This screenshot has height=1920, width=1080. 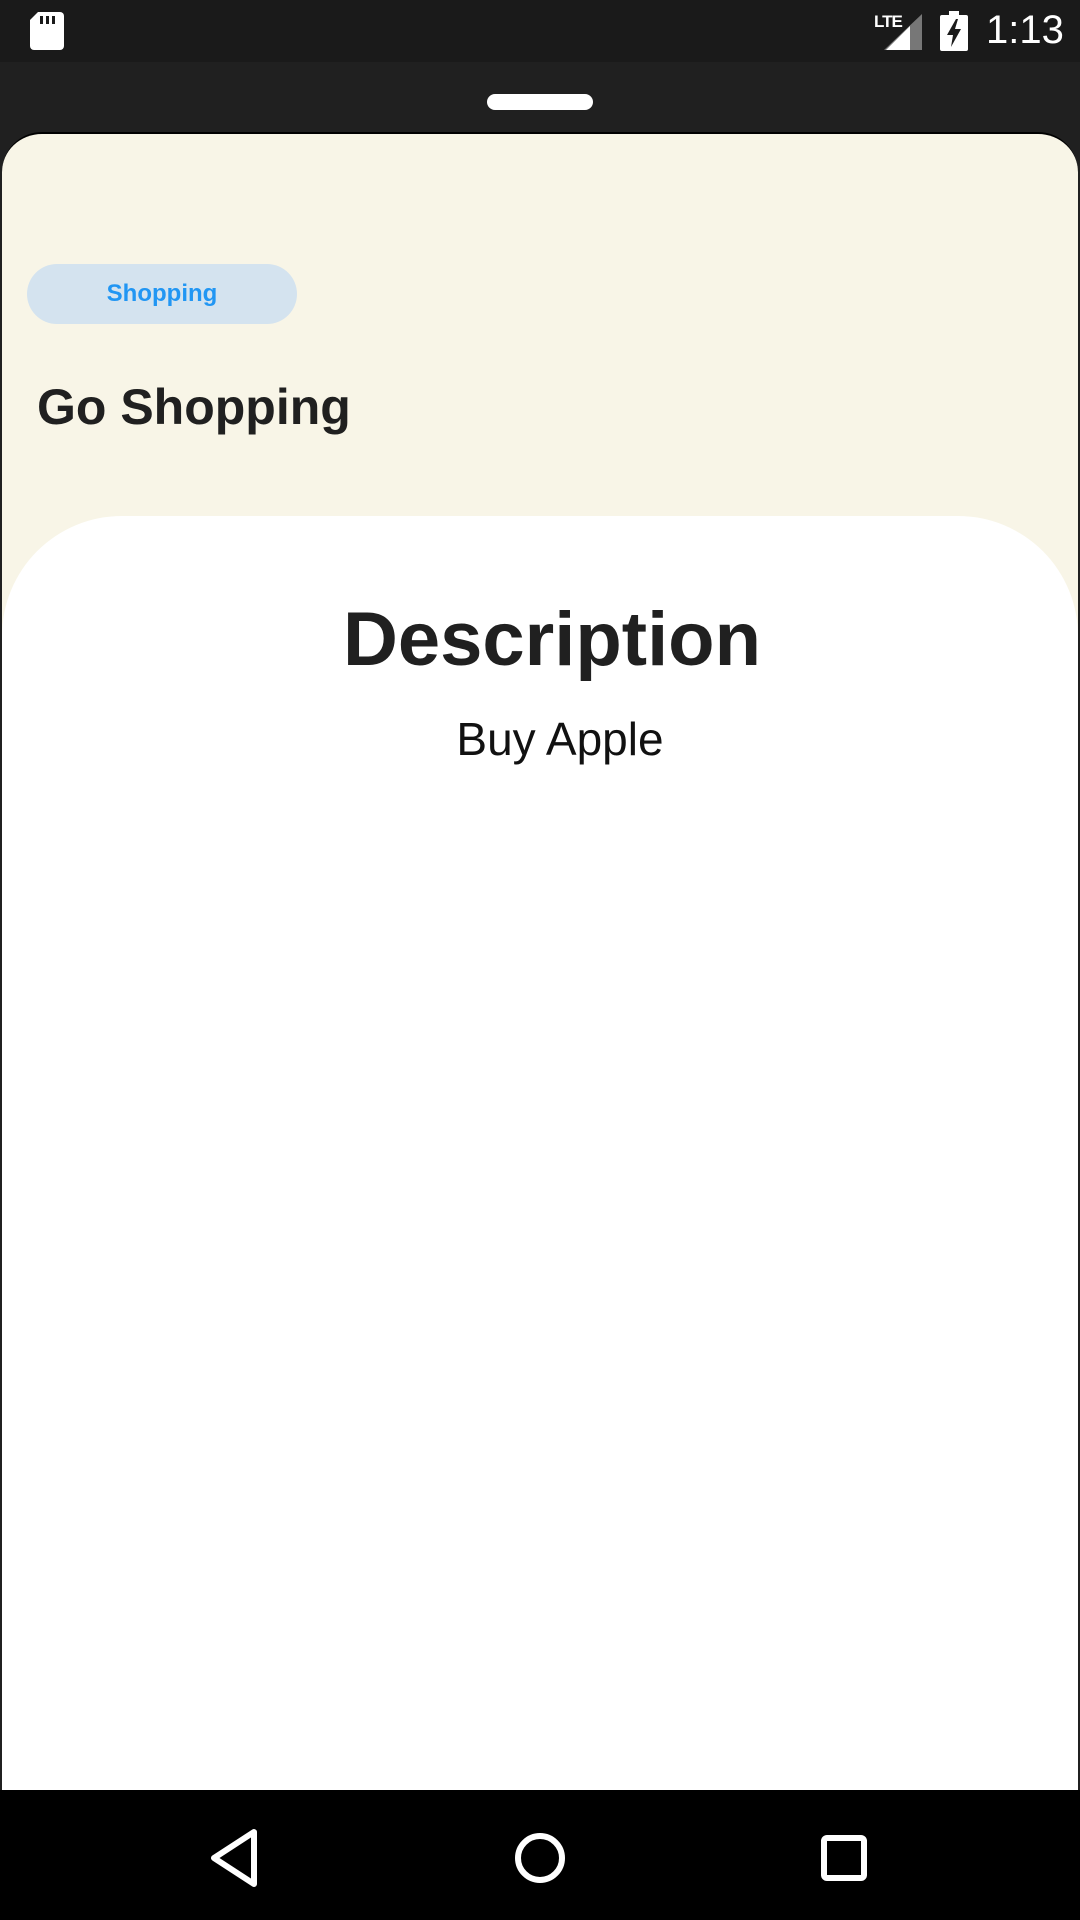 I want to click on task-title: Go Shopping, so click(x=194, y=407).